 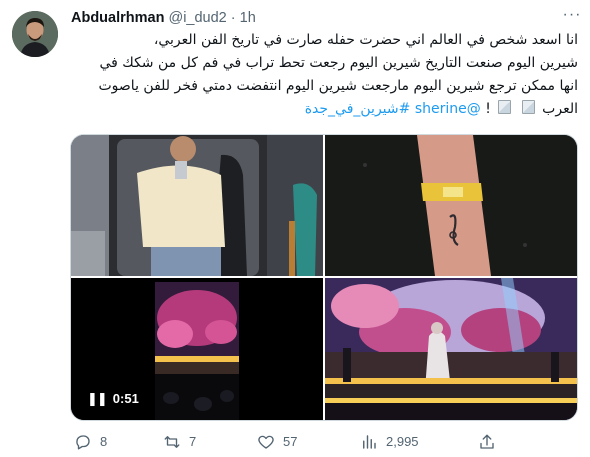 I want to click on share-icon, so click(x=487, y=441).